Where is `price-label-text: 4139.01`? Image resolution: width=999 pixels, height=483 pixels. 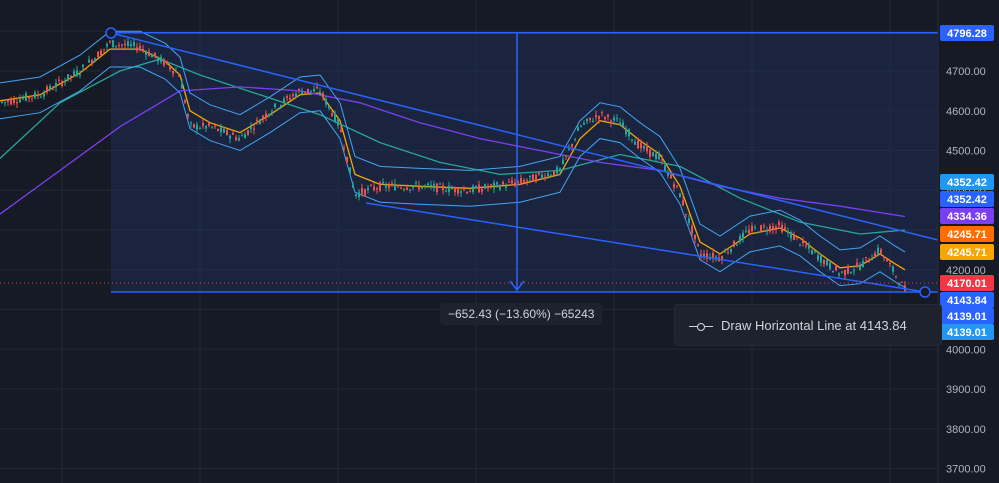
price-label-text: 4139.01 is located at coordinates (967, 317).